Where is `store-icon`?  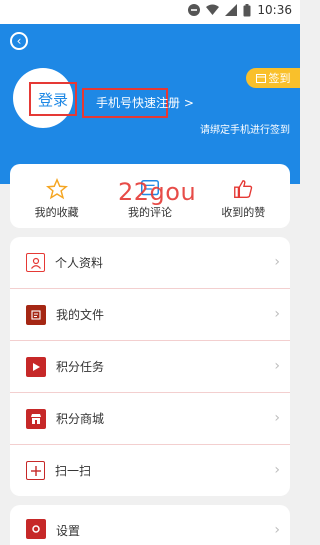
store-icon is located at coordinates (36, 418).